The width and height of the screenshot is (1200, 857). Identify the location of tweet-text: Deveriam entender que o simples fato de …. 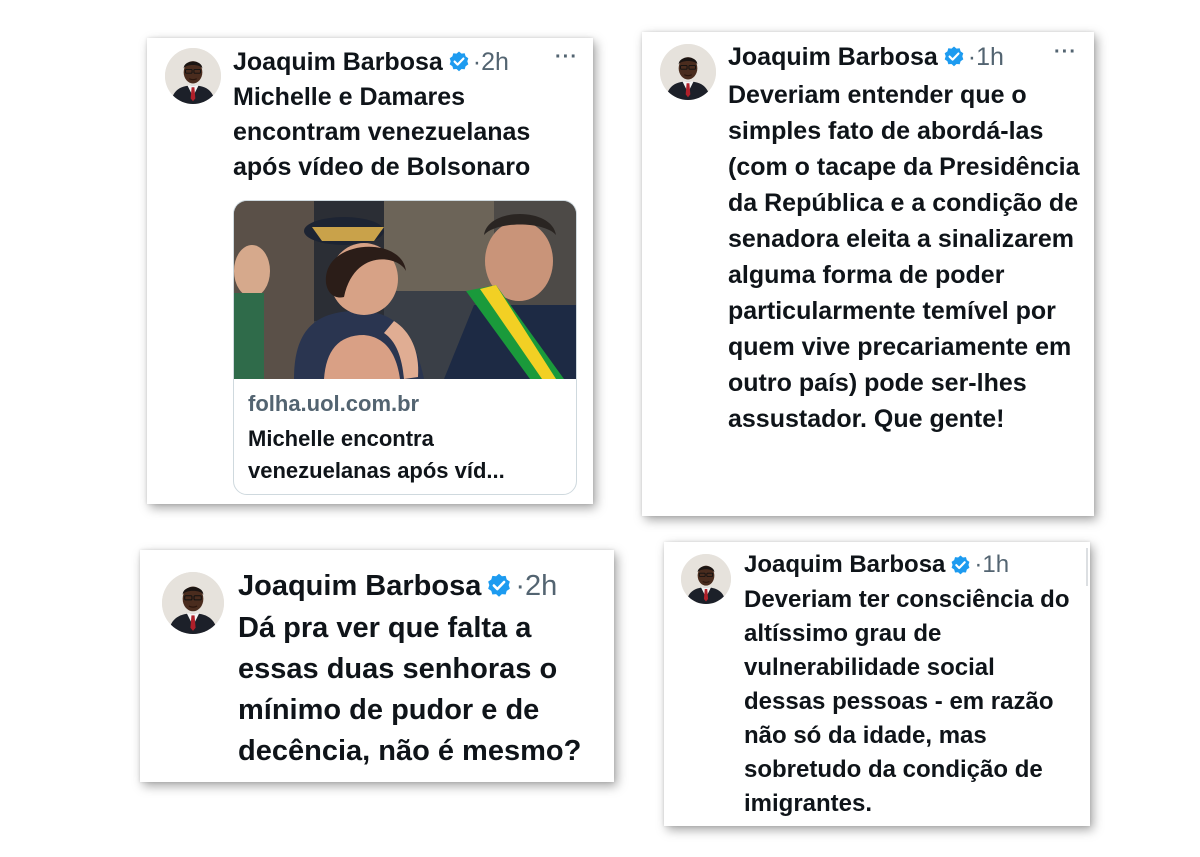
(904, 257).